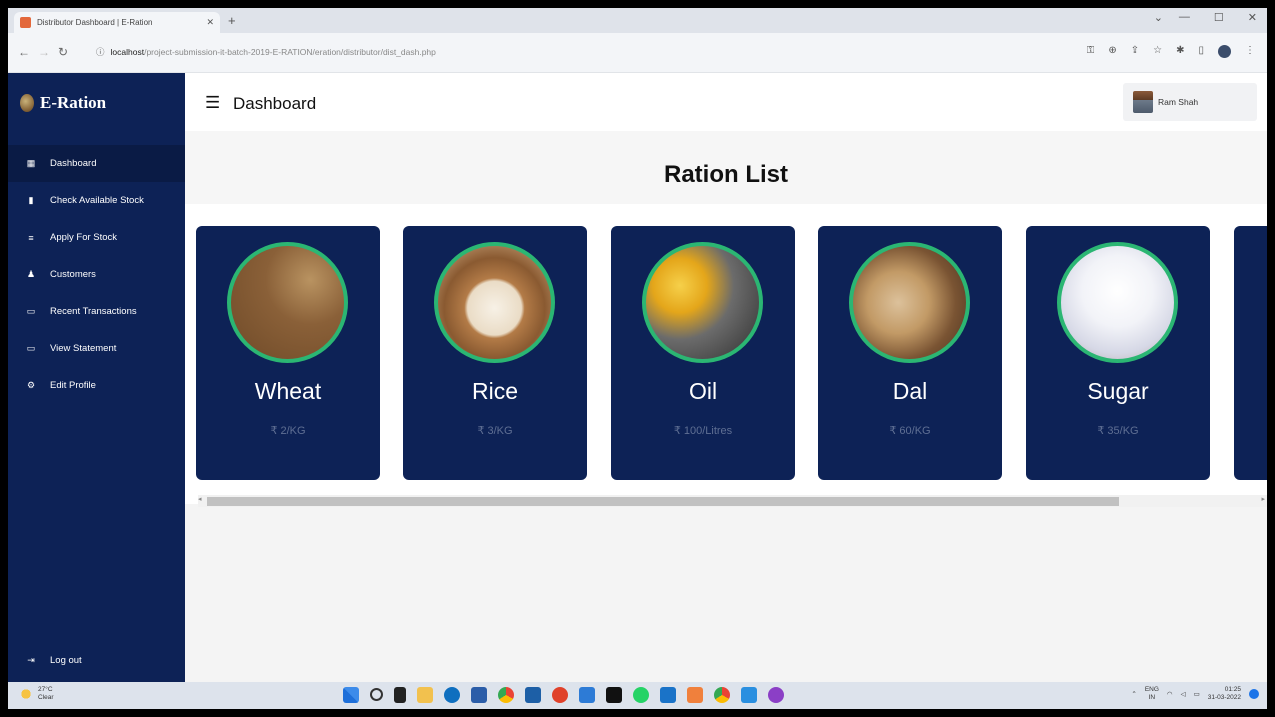  Describe the element at coordinates (749, 695) in the screenshot. I see `vscode-icon` at that location.